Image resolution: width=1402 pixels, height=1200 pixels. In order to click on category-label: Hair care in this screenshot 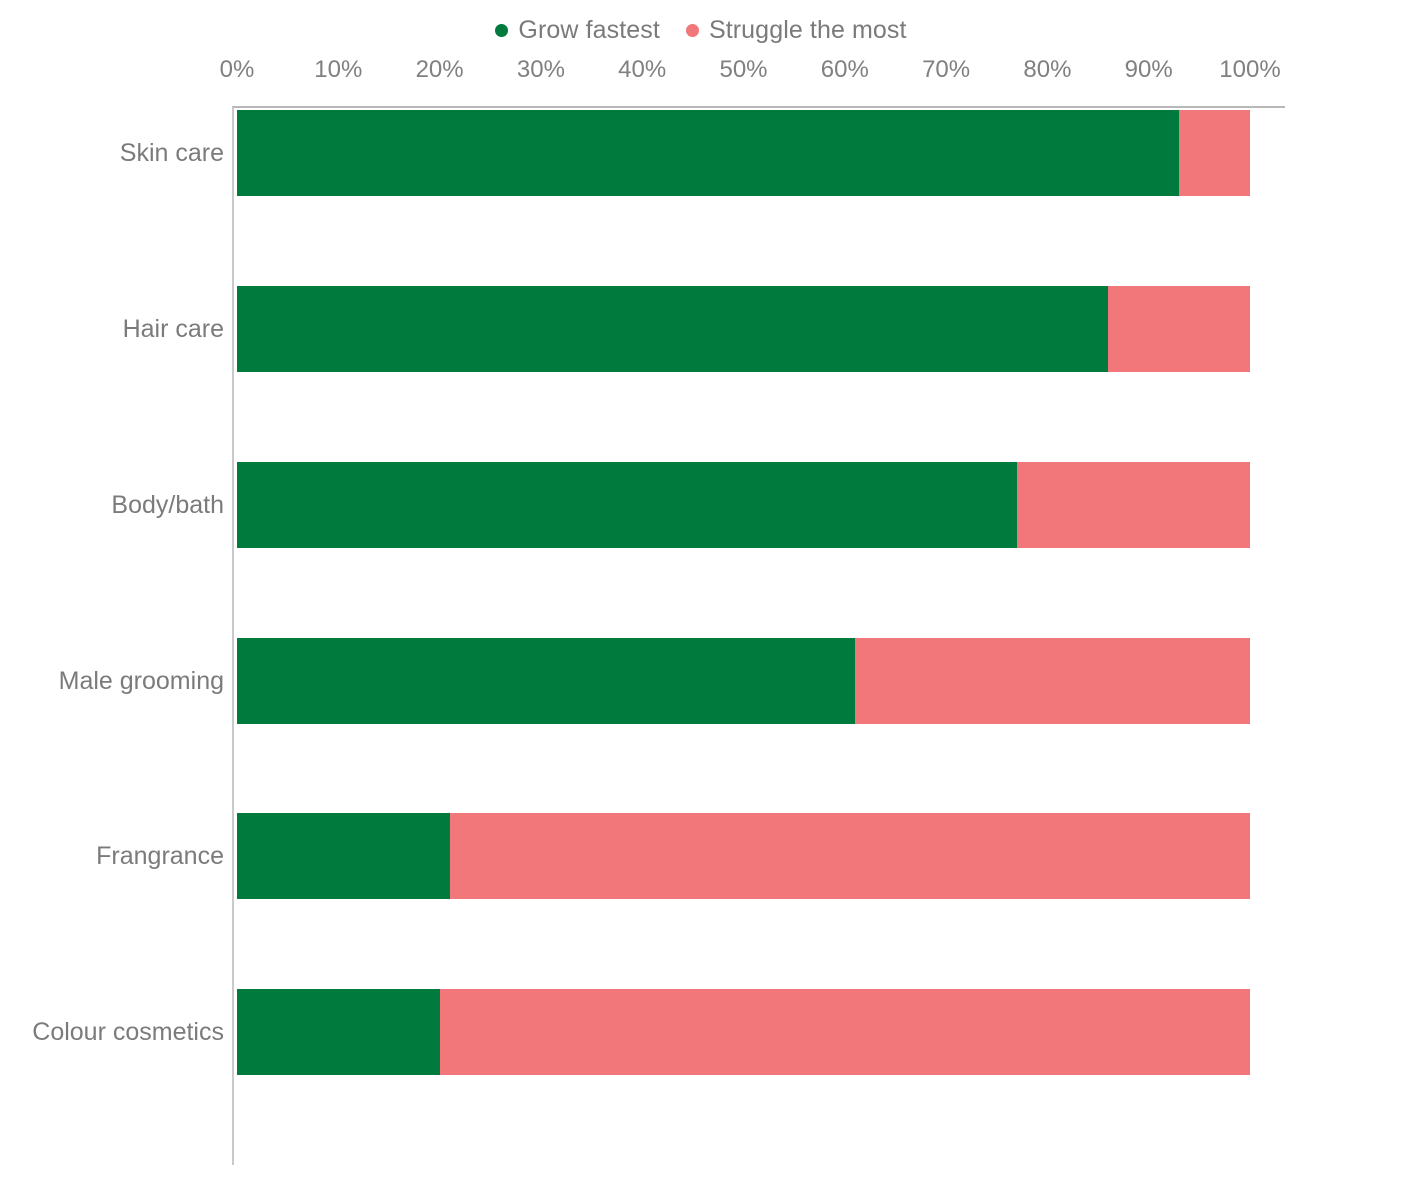, I will do `click(173, 328)`.